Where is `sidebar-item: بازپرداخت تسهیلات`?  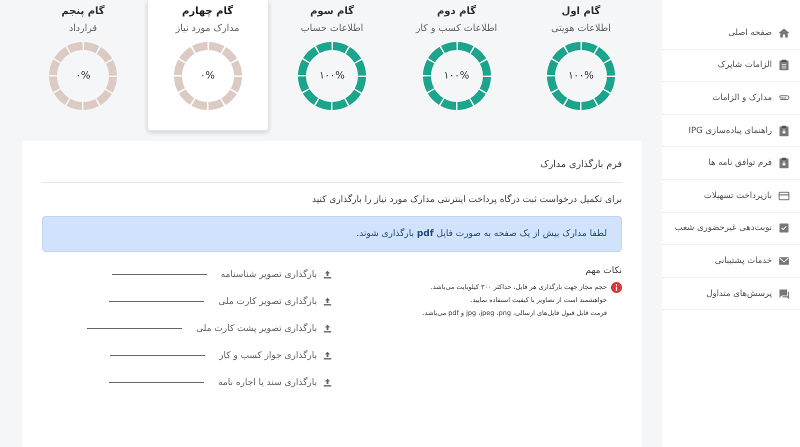
sidebar-item: بازپرداخت تسهیلات is located at coordinates (731, 196).